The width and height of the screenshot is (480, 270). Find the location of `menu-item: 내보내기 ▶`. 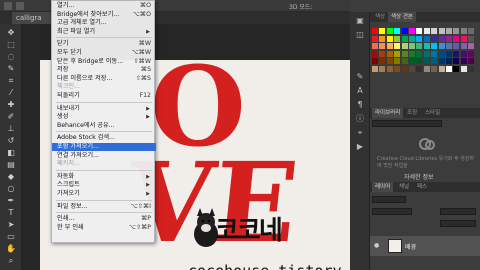

menu-item: 내보내기 ▶ is located at coordinates (104, 109).